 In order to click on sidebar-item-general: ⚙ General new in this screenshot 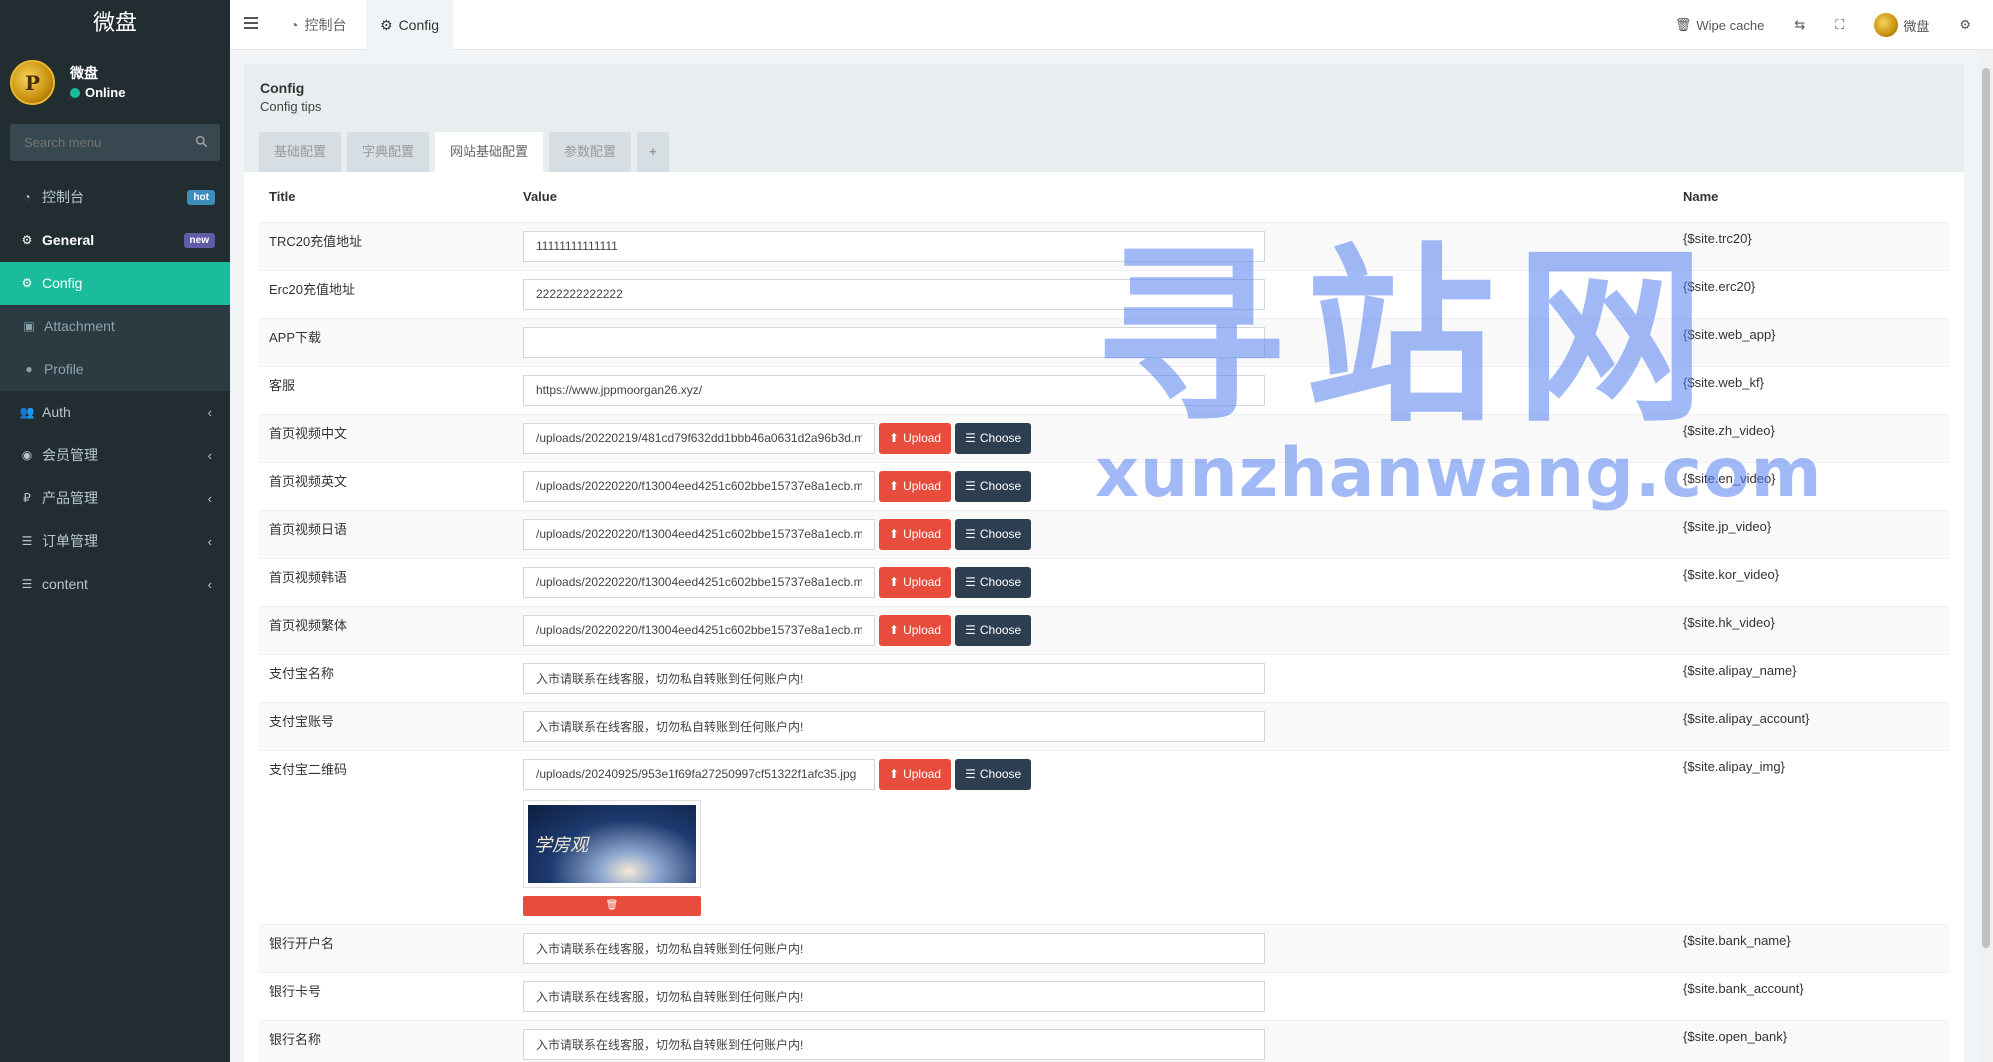, I will do `click(115, 240)`.